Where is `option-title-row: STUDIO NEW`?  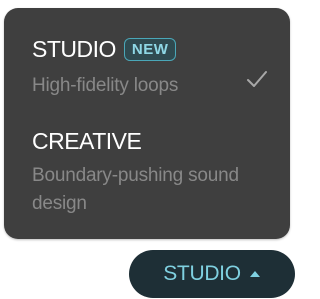 option-title-row: STUDIO NEW is located at coordinates (104, 49).